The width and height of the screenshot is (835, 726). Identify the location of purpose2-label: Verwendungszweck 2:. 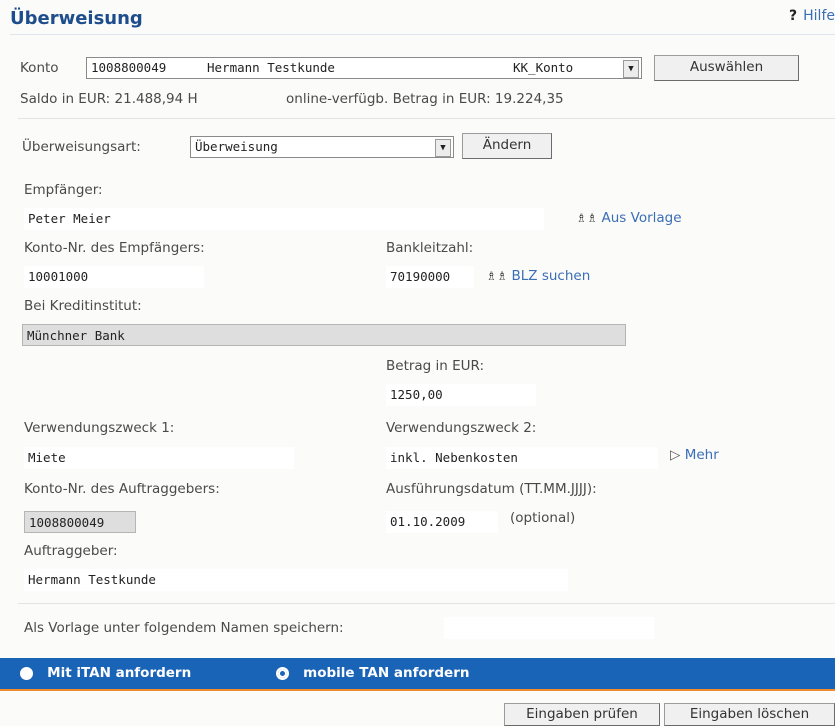
(461, 428).